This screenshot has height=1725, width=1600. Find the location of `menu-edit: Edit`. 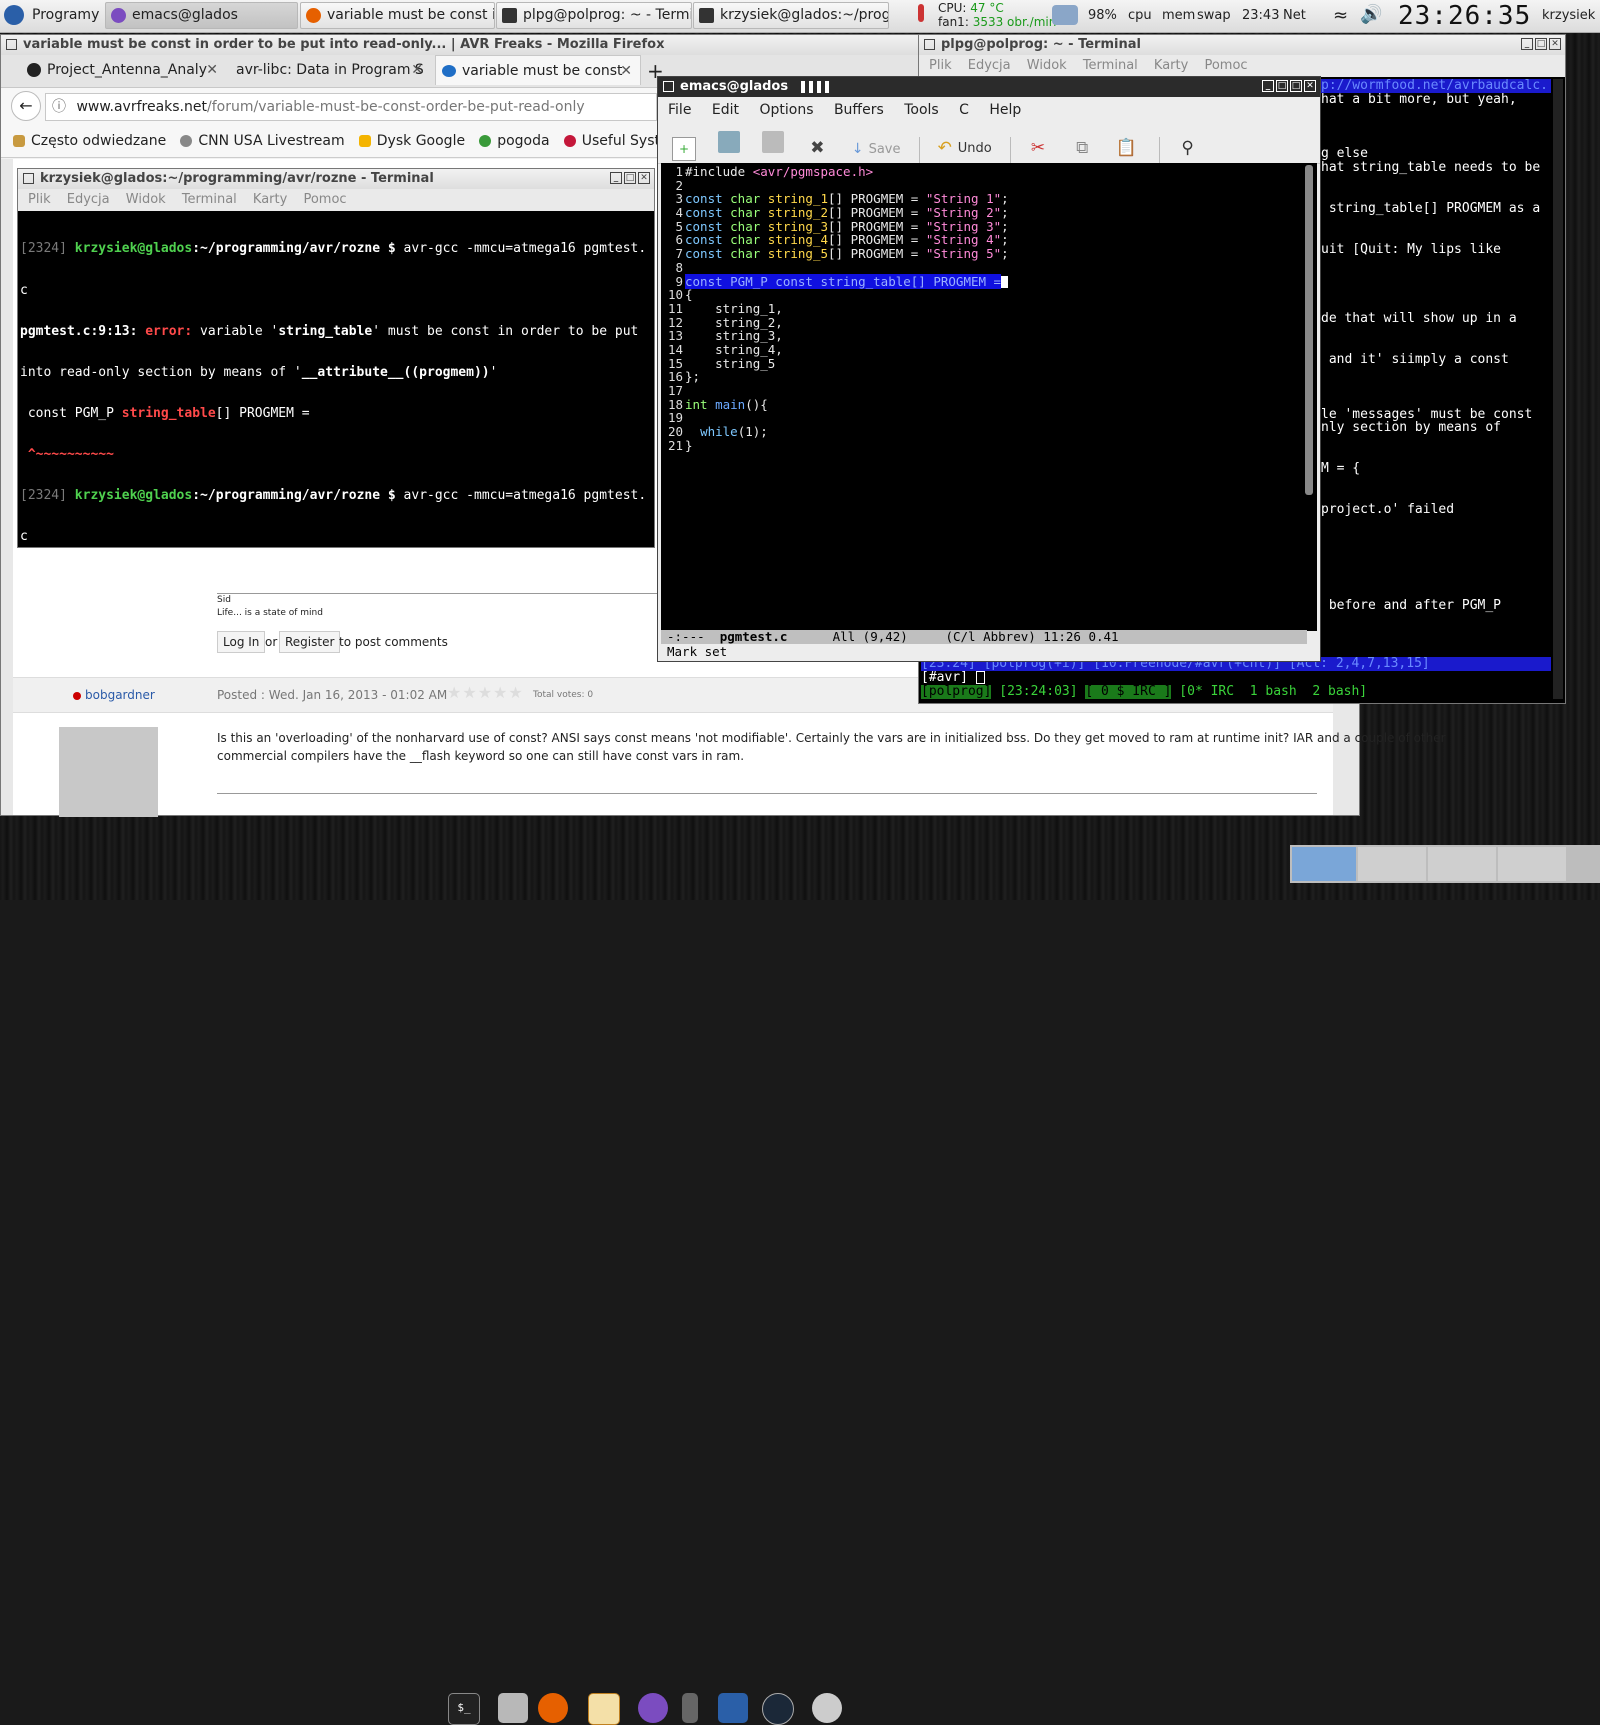

menu-edit: Edit is located at coordinates (725, 110).